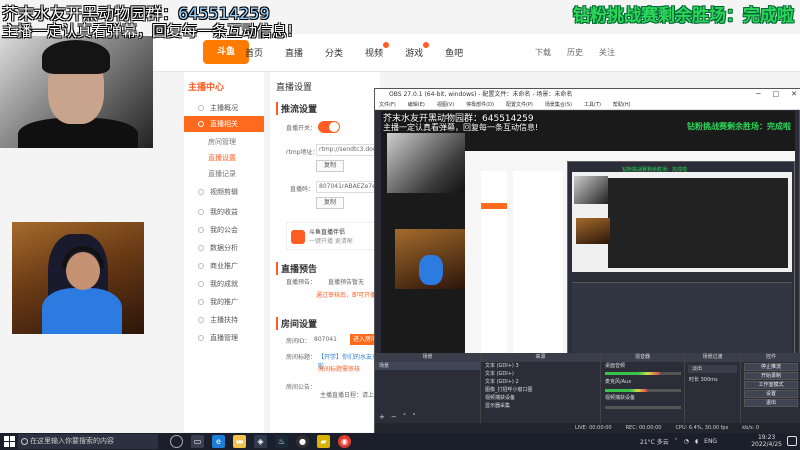  I want to click on sidebar-item-live-settings: 直播设置, so click(224, 158).